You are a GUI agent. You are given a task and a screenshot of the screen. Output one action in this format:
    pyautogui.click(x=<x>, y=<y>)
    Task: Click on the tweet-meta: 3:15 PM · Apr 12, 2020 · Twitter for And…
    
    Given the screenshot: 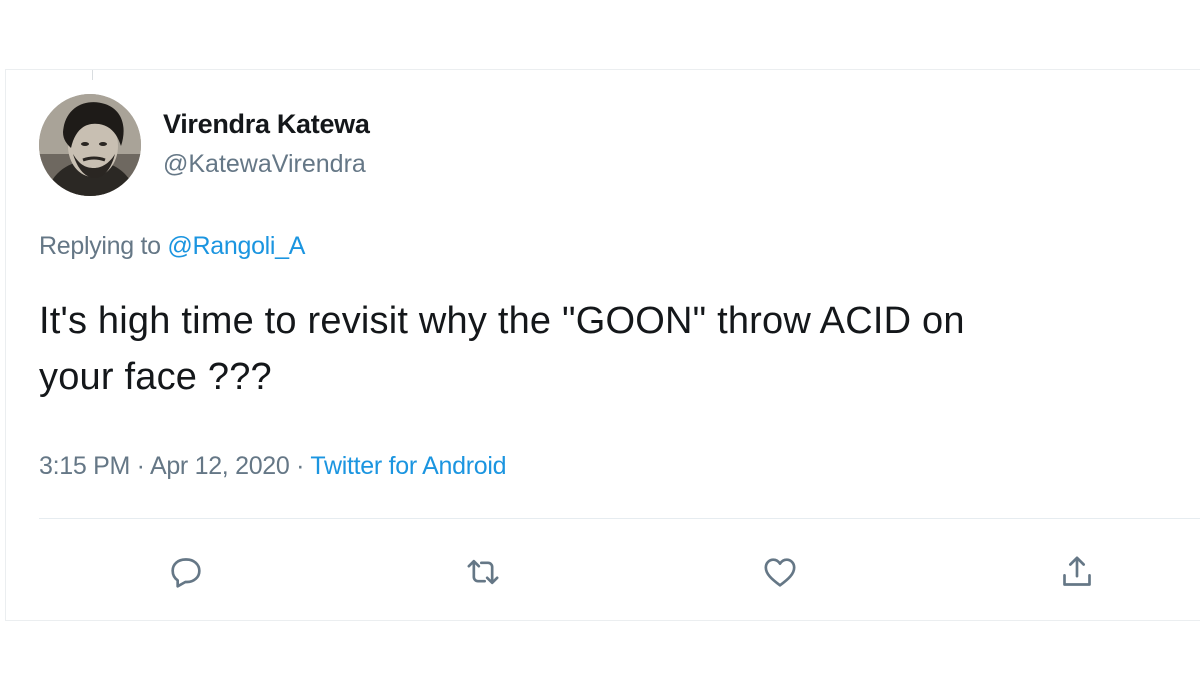 What is the action you would take?
    pyautogui.click(x=272, y=466)
    